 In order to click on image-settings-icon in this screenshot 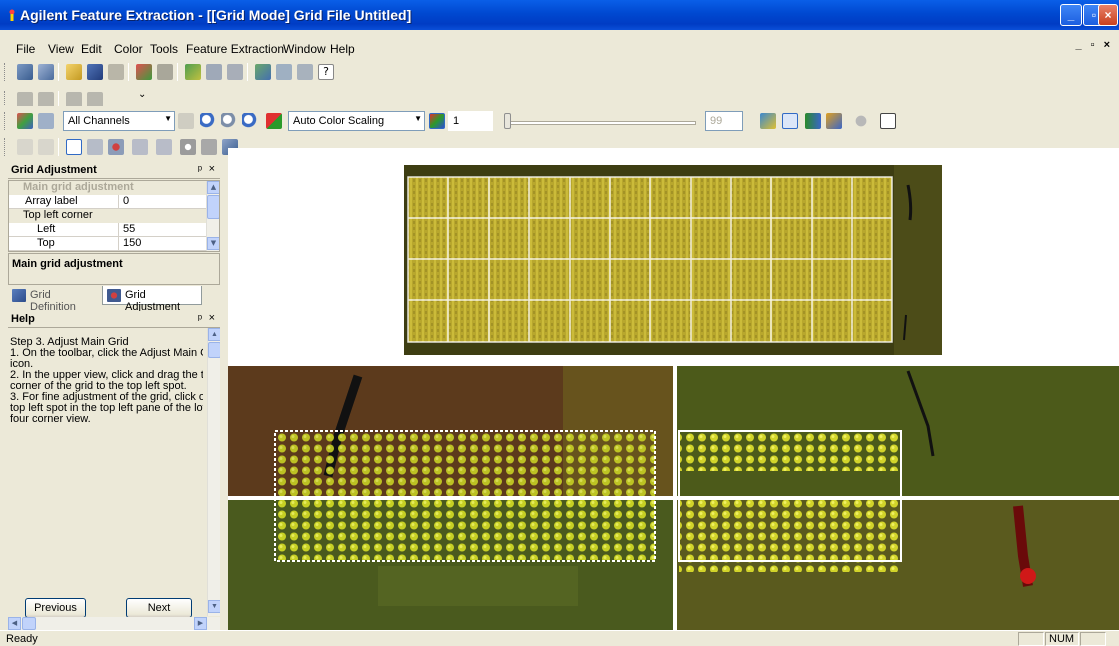, I will do `click(768, 121)`.